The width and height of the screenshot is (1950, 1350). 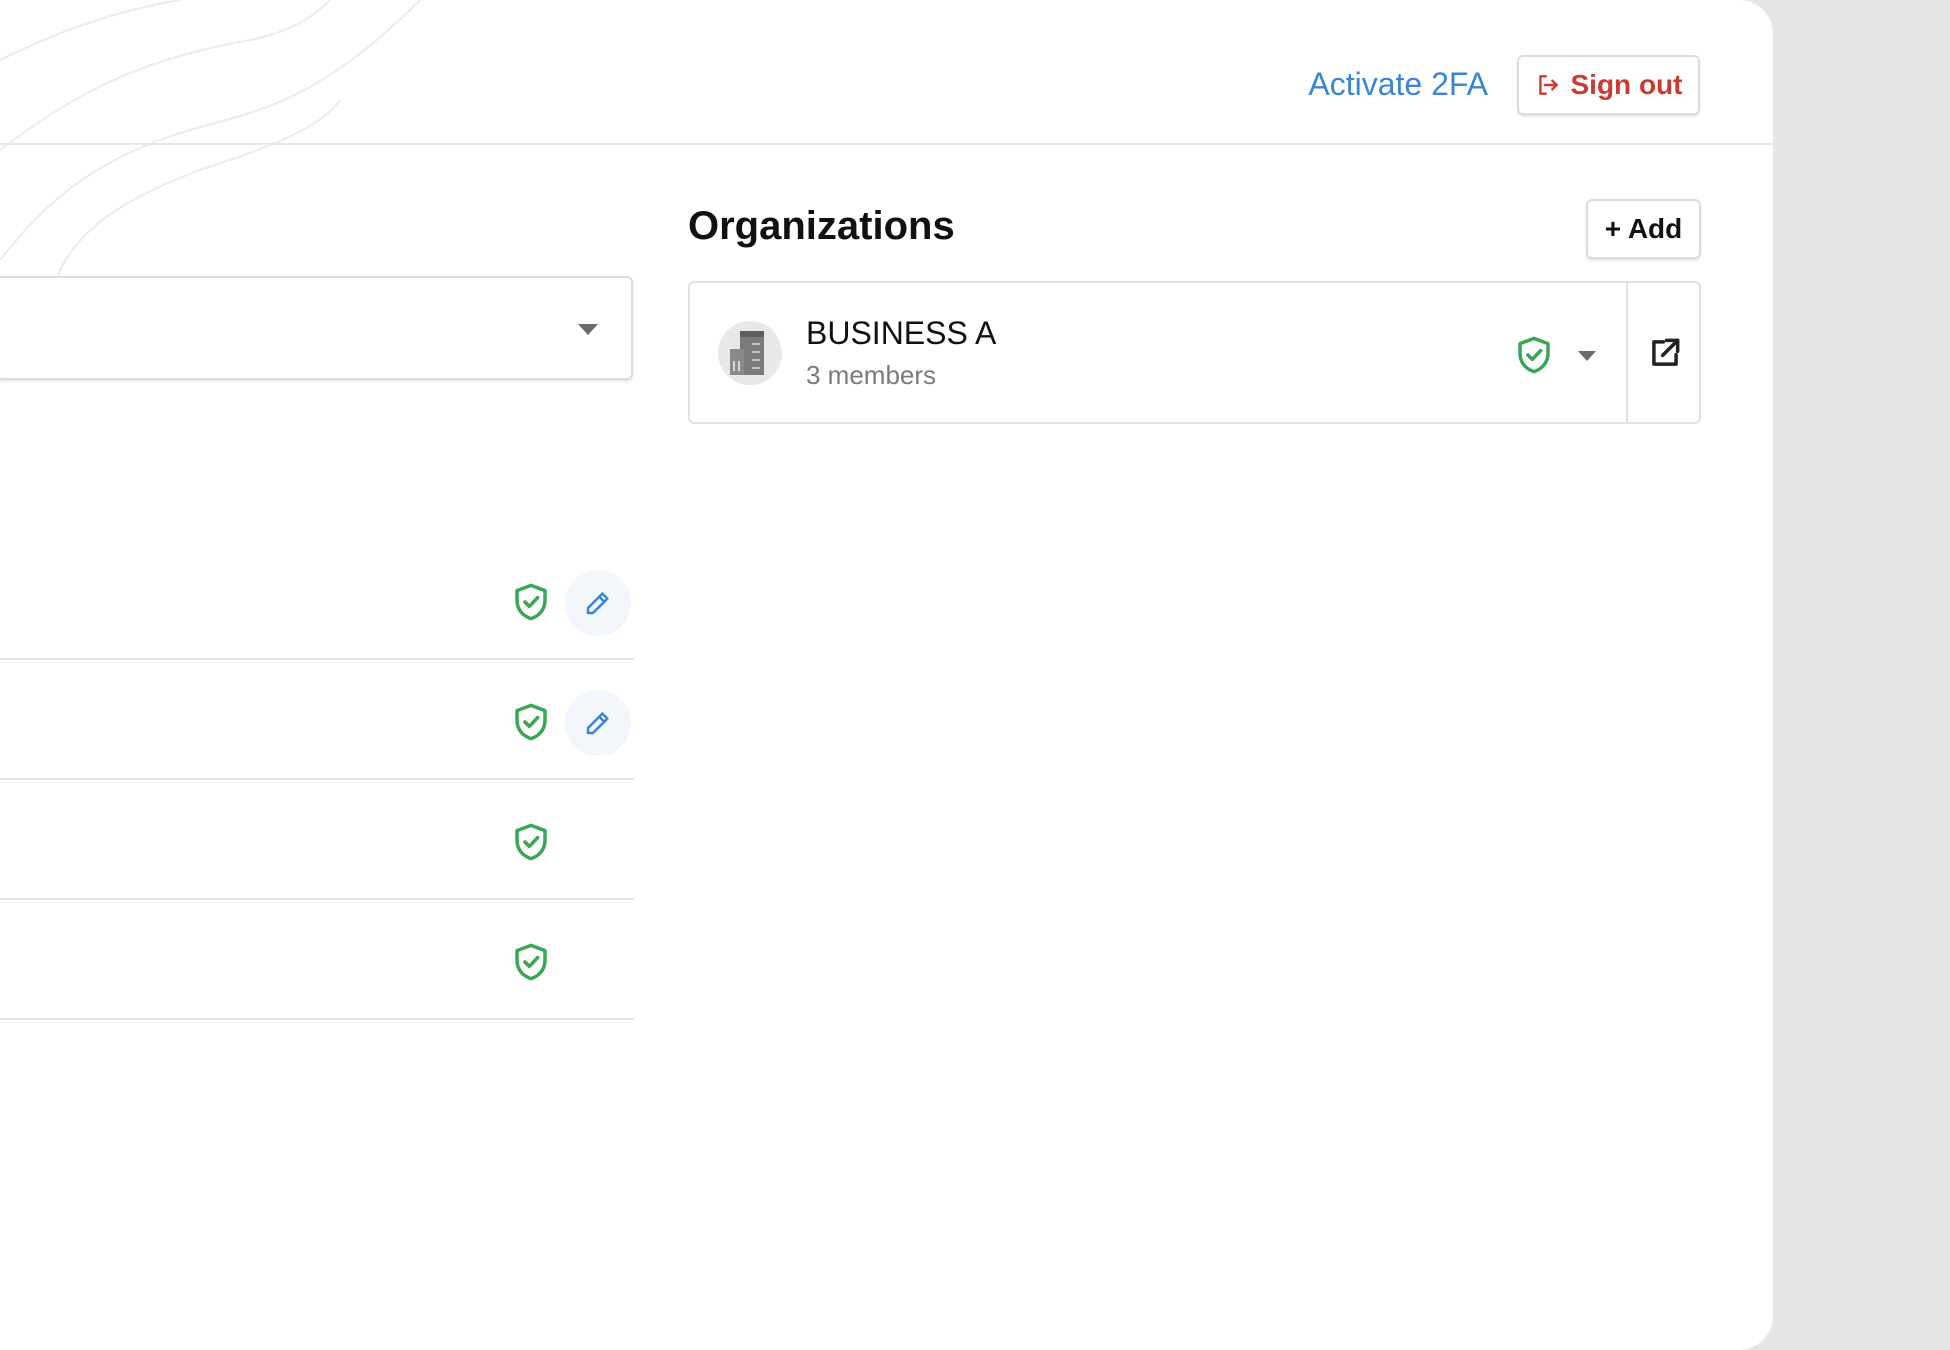 What do you see at coordinates (1548, 85) in the screenshot?
I see `sign-out-icon` at bounding box center [1548, 85].